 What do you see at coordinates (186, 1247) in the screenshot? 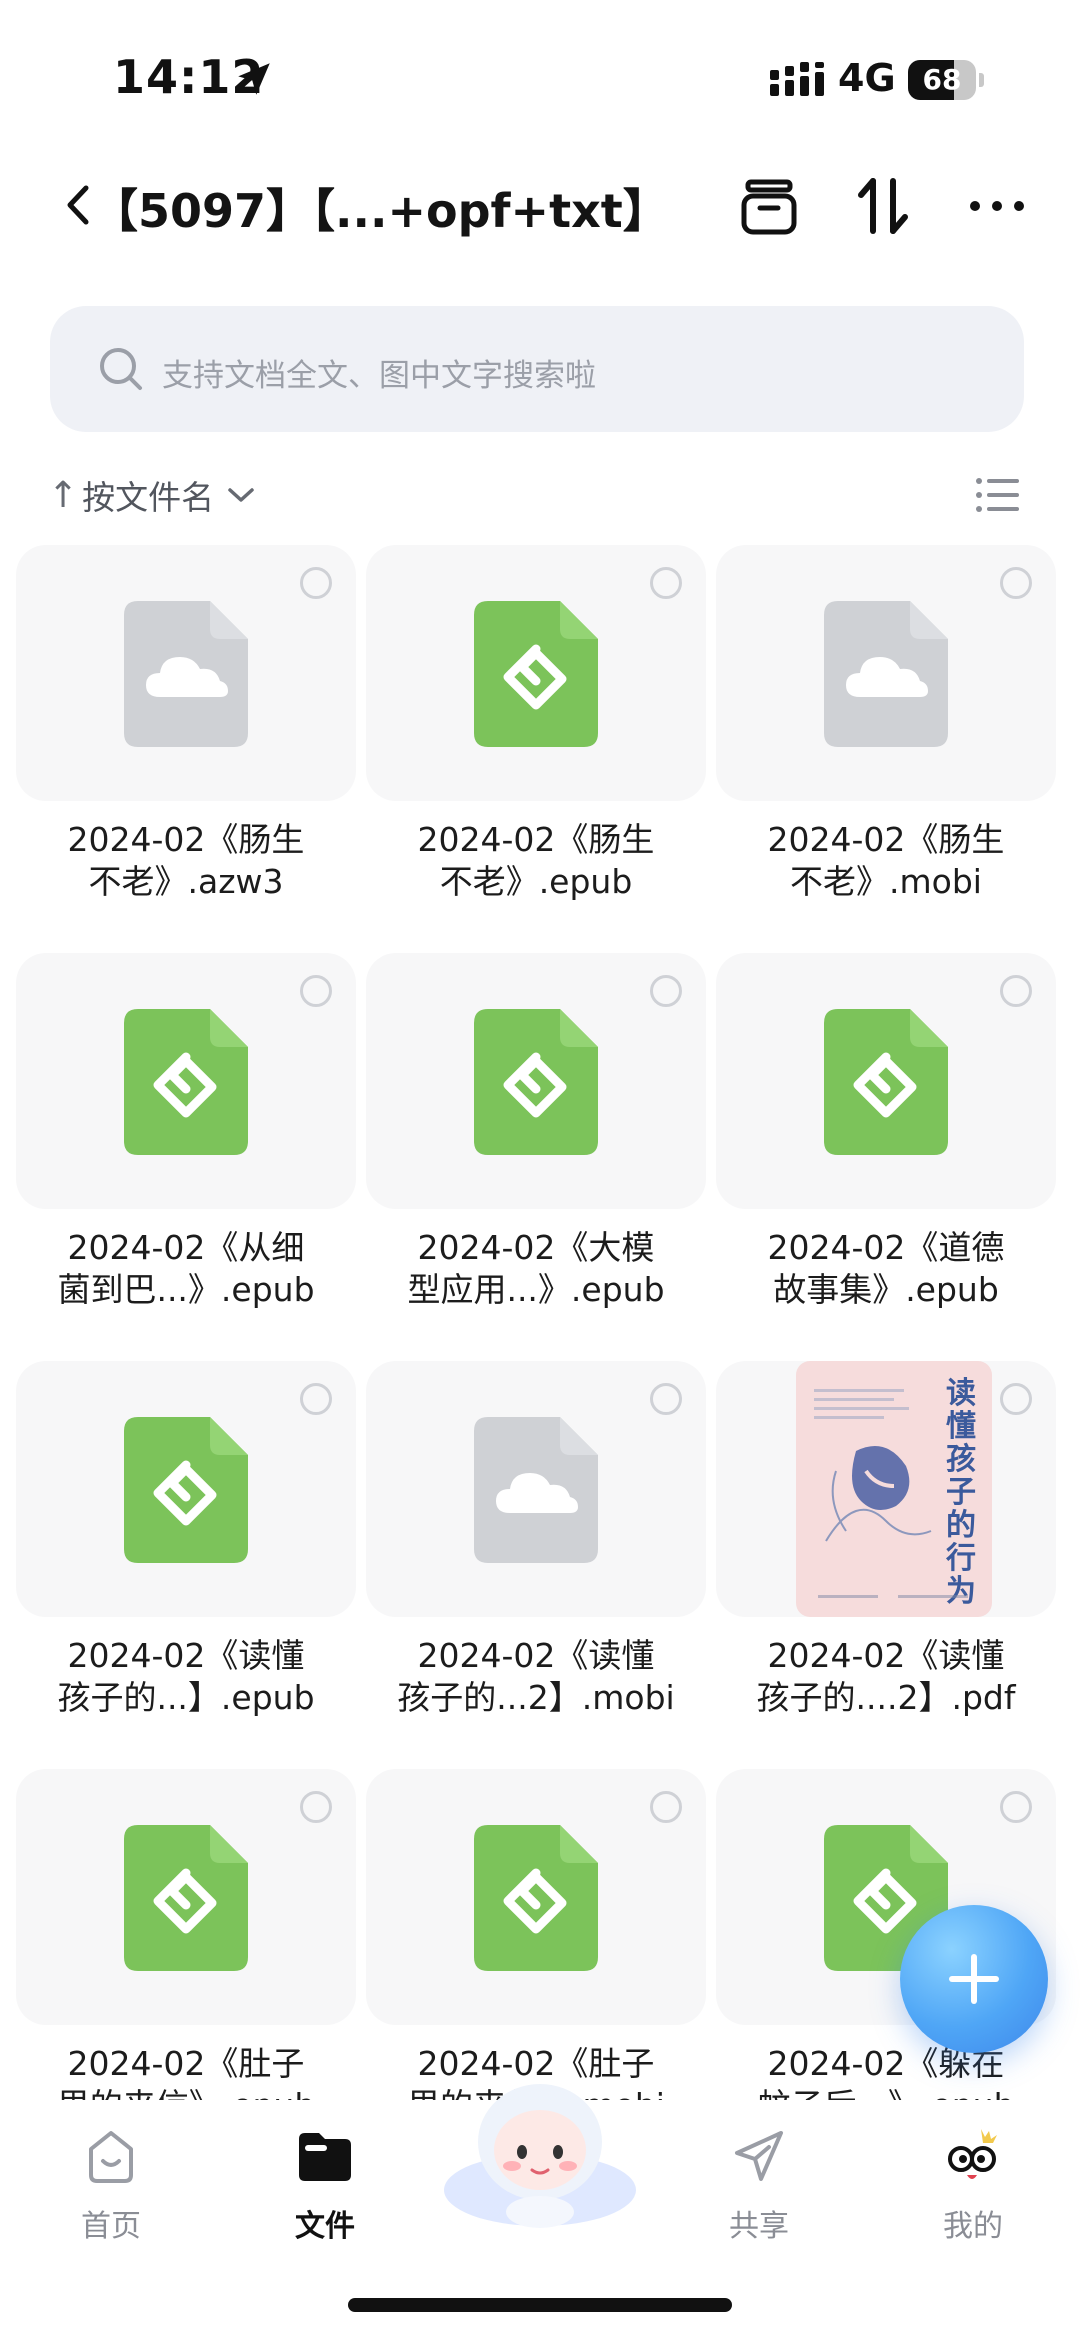
I see `file-name-line-1: 2024-02《从细` at bounding box center [186, 1247].